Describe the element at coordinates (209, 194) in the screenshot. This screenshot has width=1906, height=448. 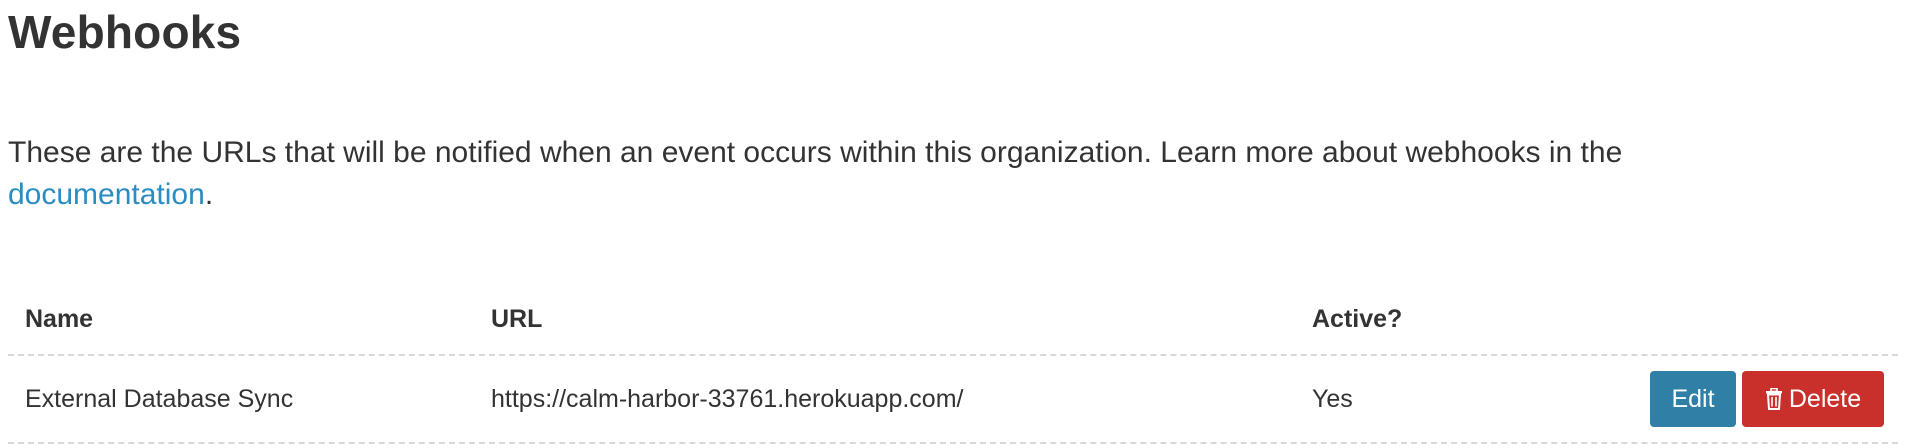
I see `intro-end: .` at that location.